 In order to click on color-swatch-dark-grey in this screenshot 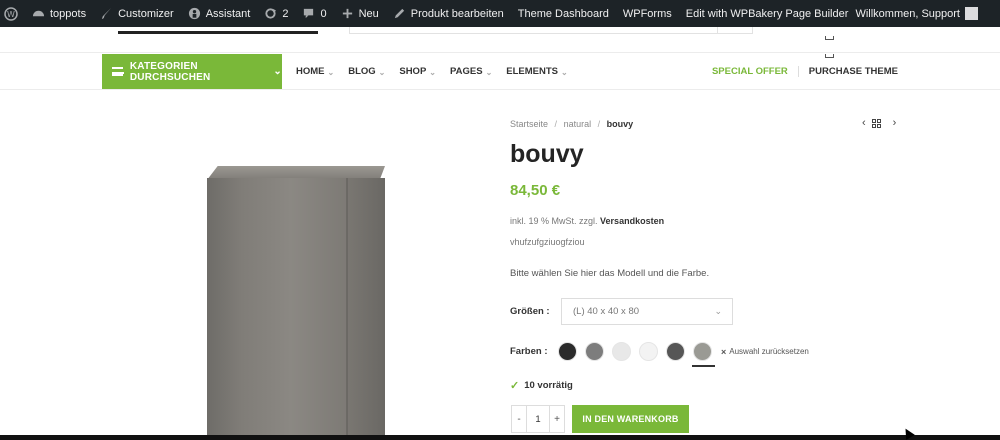, I will do `click(675, 351)`.